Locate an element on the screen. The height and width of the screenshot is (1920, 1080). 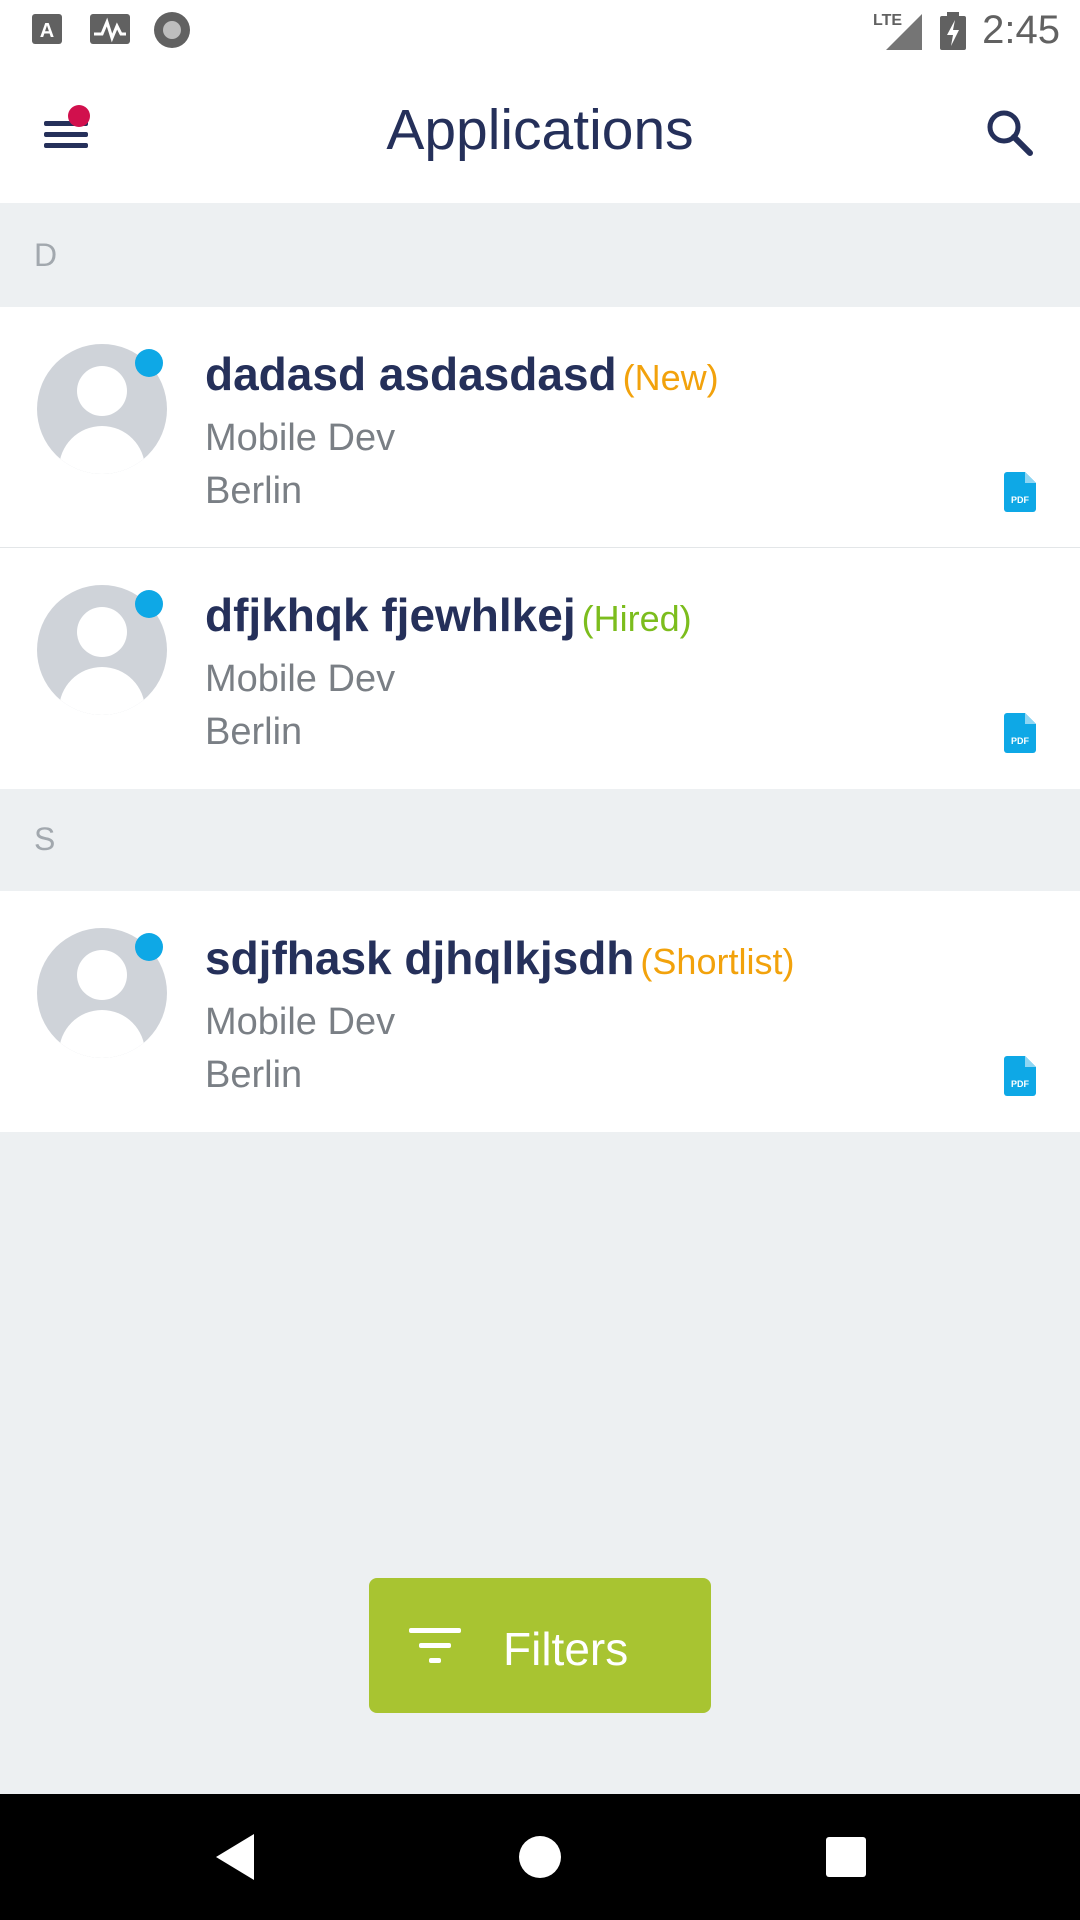
app-bar: Applications is located at coordinates (540, 133).